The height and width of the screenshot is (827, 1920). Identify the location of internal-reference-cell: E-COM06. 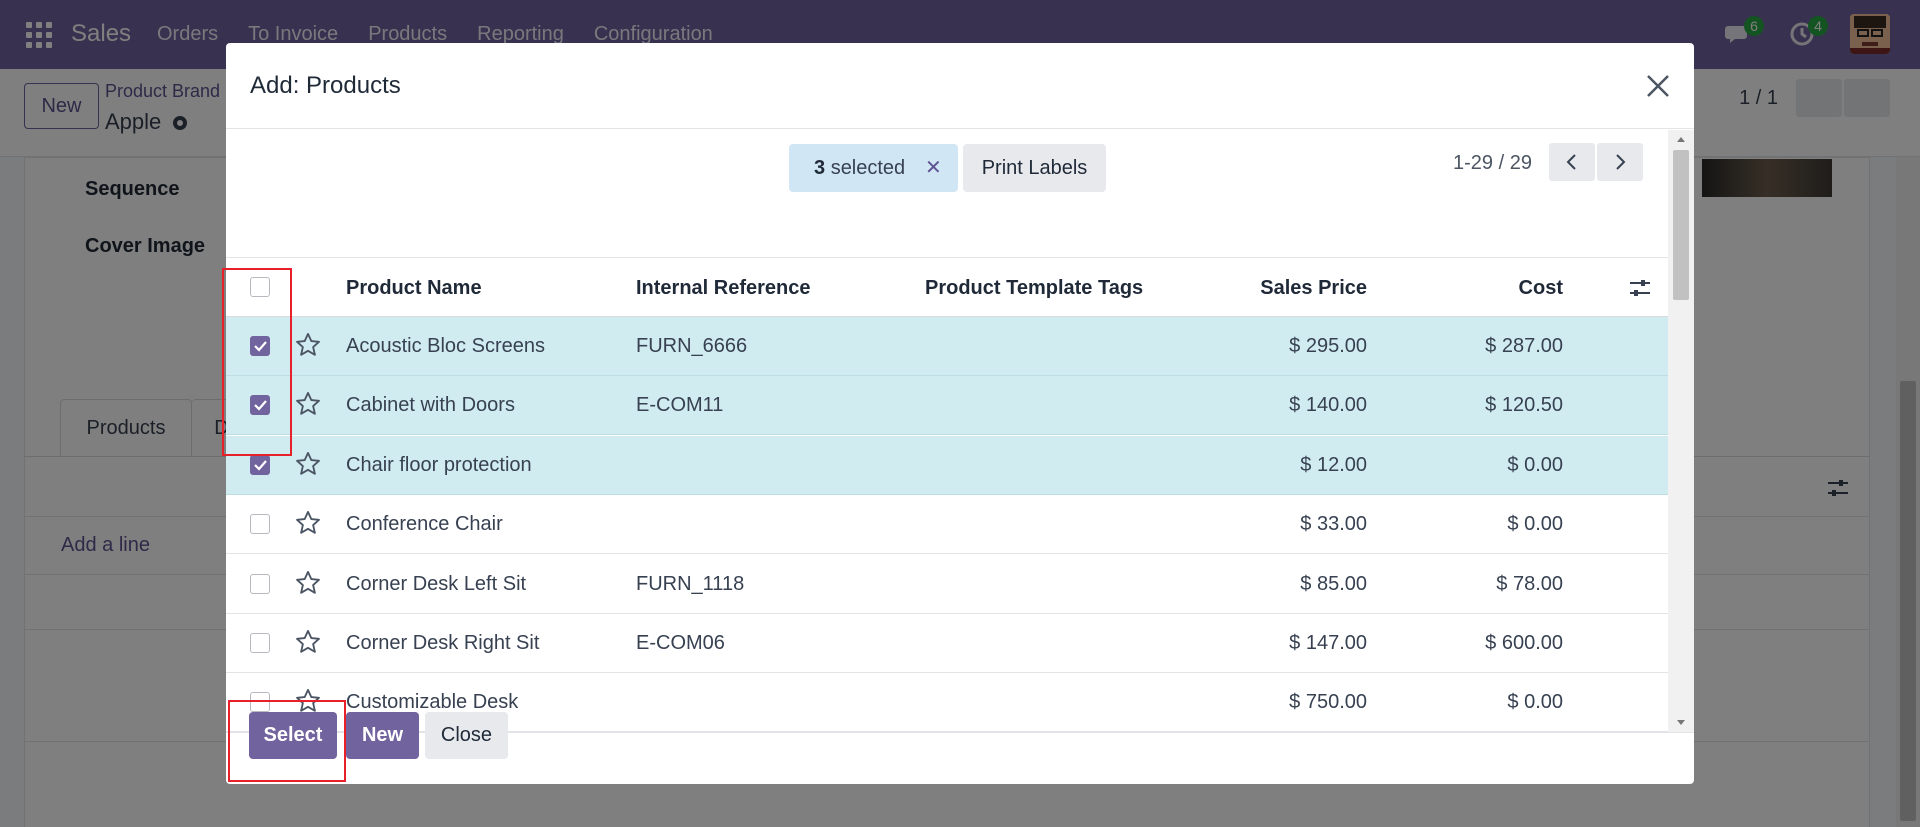
(680, 643).